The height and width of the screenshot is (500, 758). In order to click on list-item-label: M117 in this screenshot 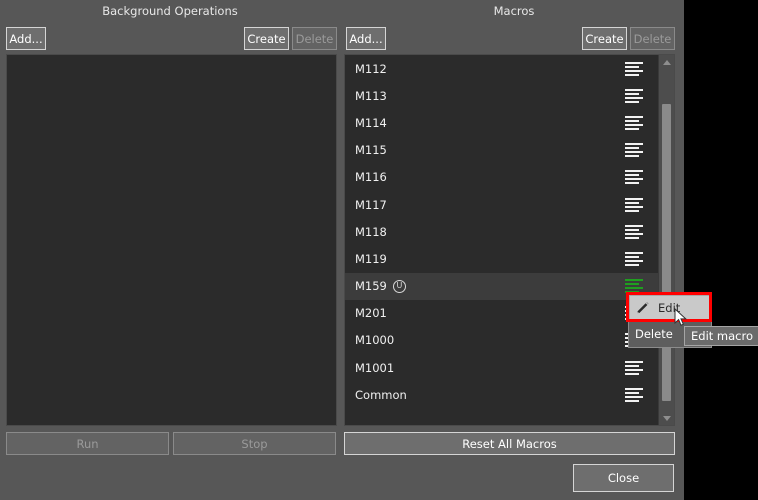, I will do `click(371, 204)`.